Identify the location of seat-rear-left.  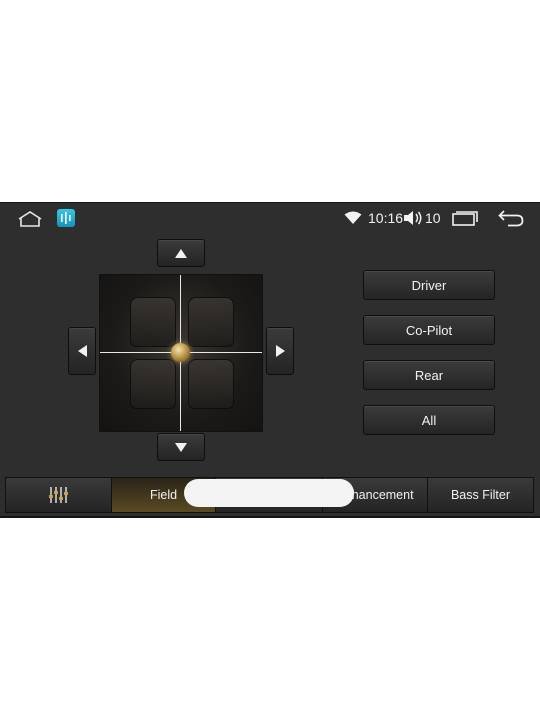
(153, 384).